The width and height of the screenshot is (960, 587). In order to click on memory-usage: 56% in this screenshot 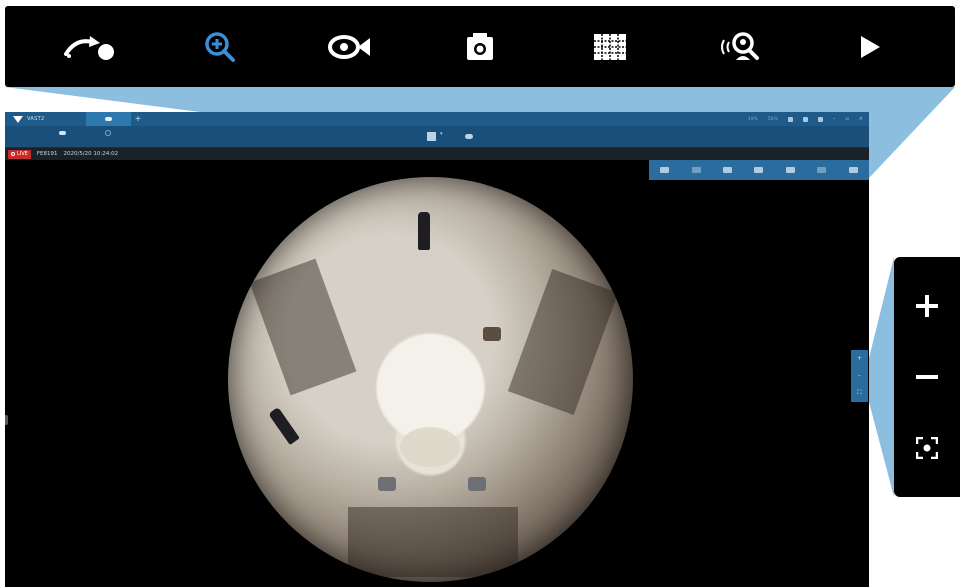, I will do `click(772, 119)`.